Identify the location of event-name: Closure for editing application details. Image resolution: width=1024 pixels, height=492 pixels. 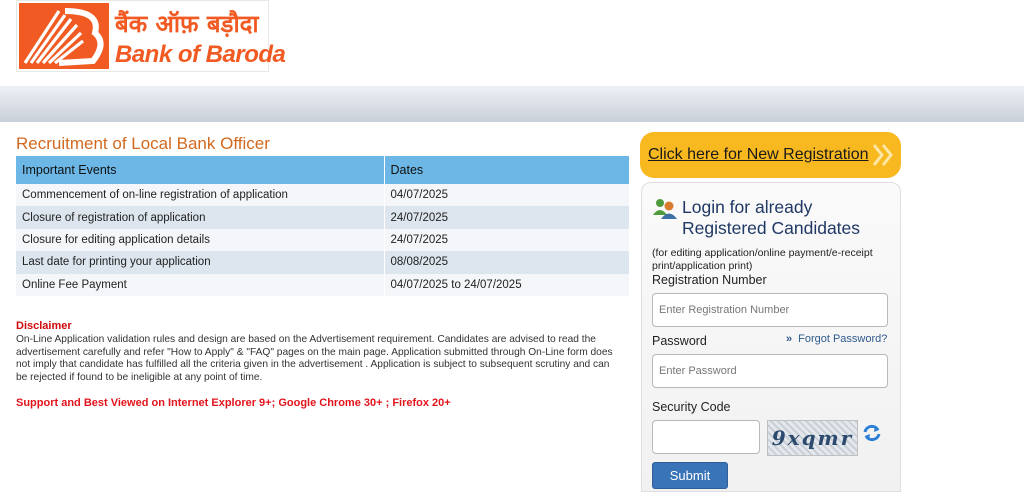
(200, 240).